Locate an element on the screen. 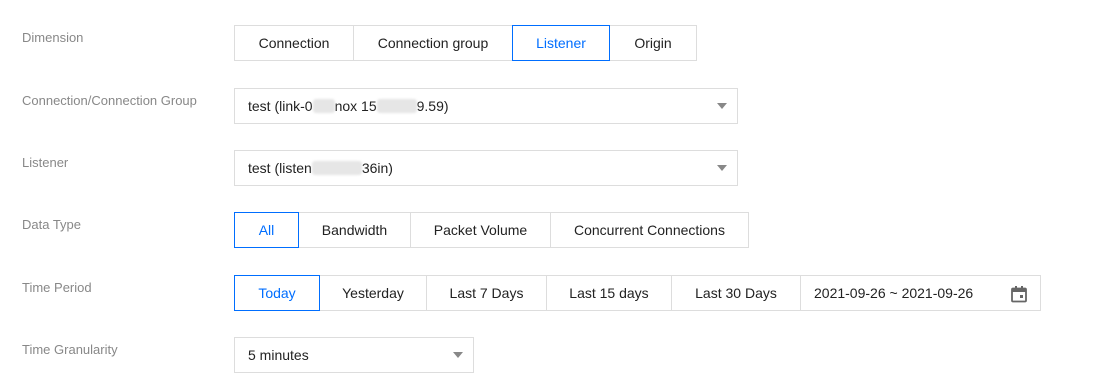 The height and width of the screenshot is (392, 1098). dimension-option-connection: Connection is located at coordinates (294, 43).